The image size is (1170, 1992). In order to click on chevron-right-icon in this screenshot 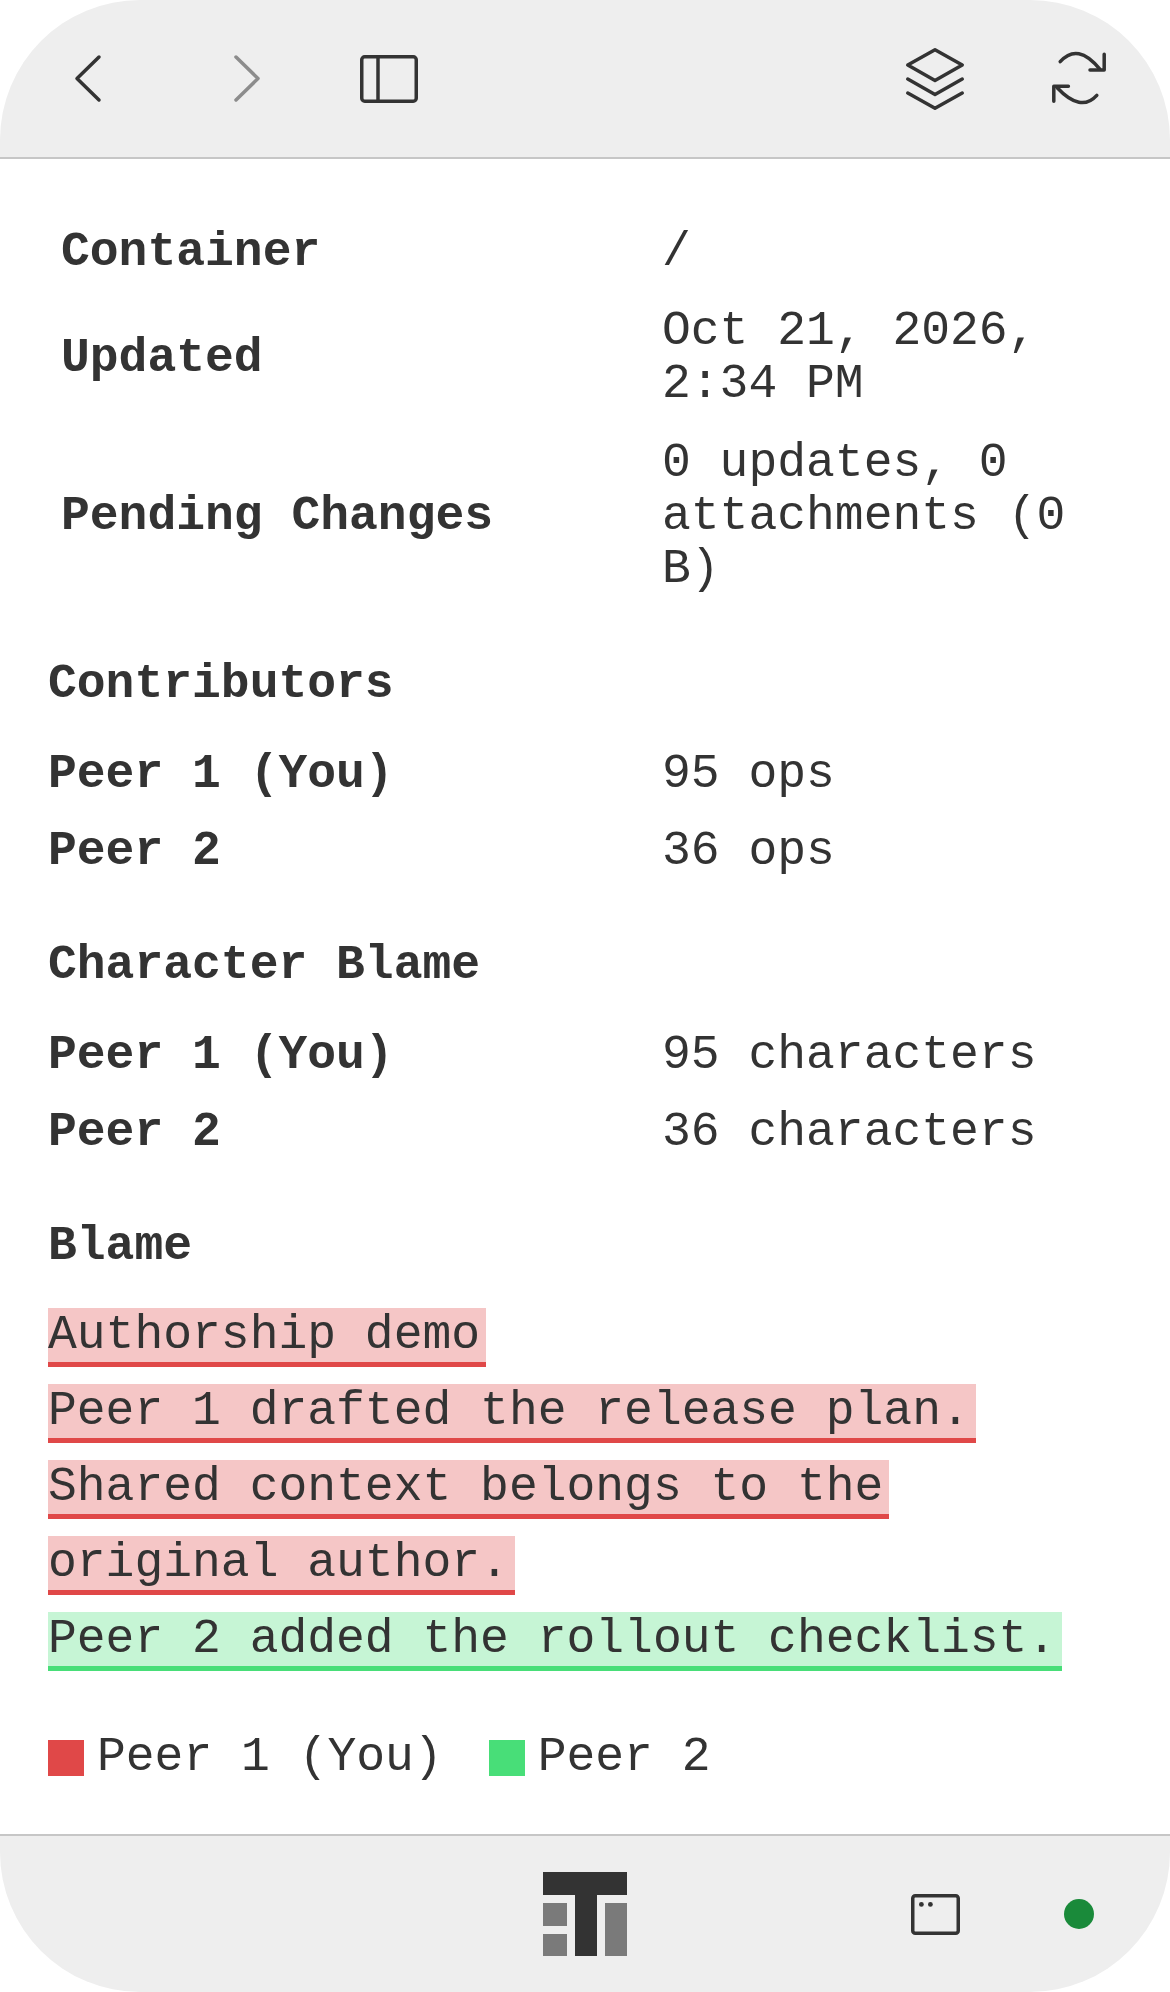, I will do `click(247, 78)`.